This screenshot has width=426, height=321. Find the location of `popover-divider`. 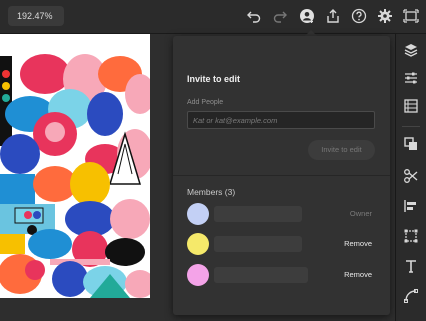

popover-divider is located at coordinates (281, 175).